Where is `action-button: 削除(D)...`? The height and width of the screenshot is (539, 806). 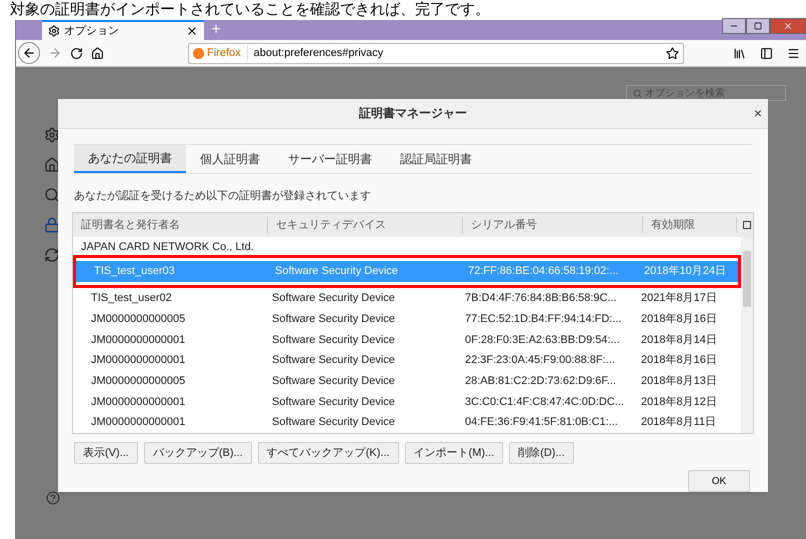
action-button: 削除(D)... is located at coordinates (541, 453).